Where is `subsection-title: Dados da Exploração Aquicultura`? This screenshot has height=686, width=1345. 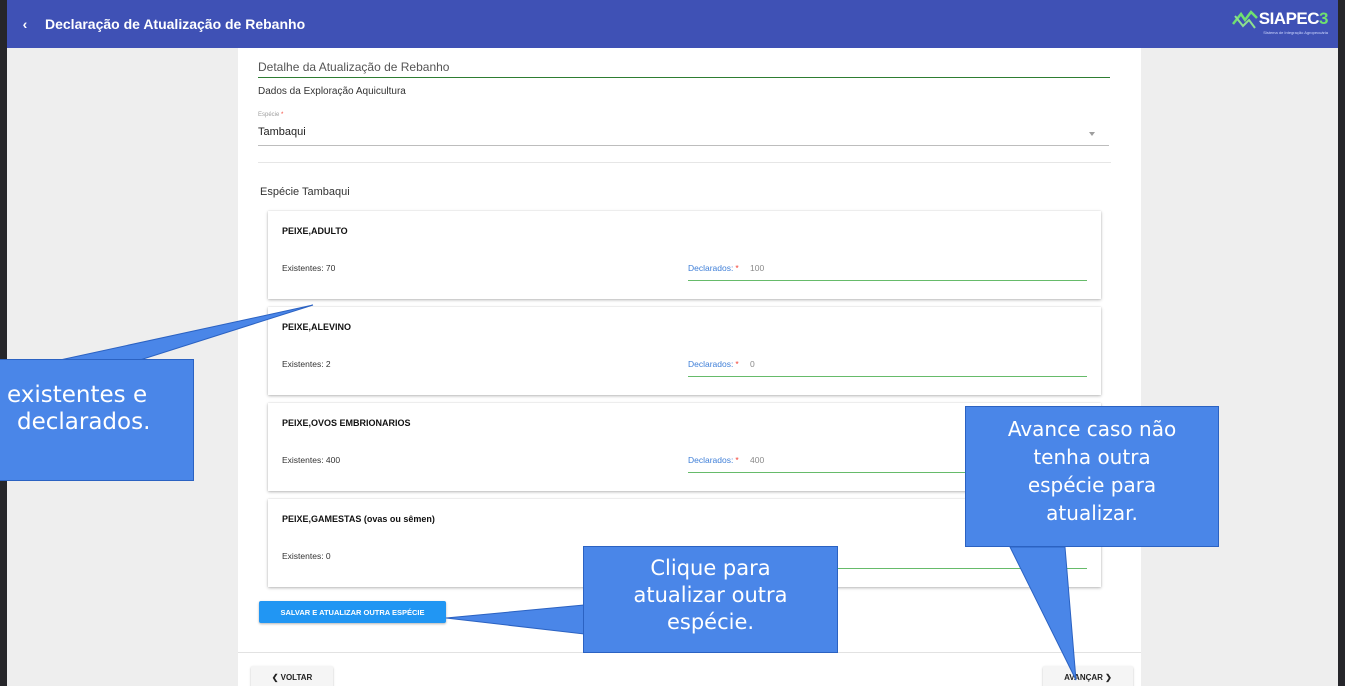
subsection-title: Dados da Exploração Aquicultura is located at coordinates (332, 91).